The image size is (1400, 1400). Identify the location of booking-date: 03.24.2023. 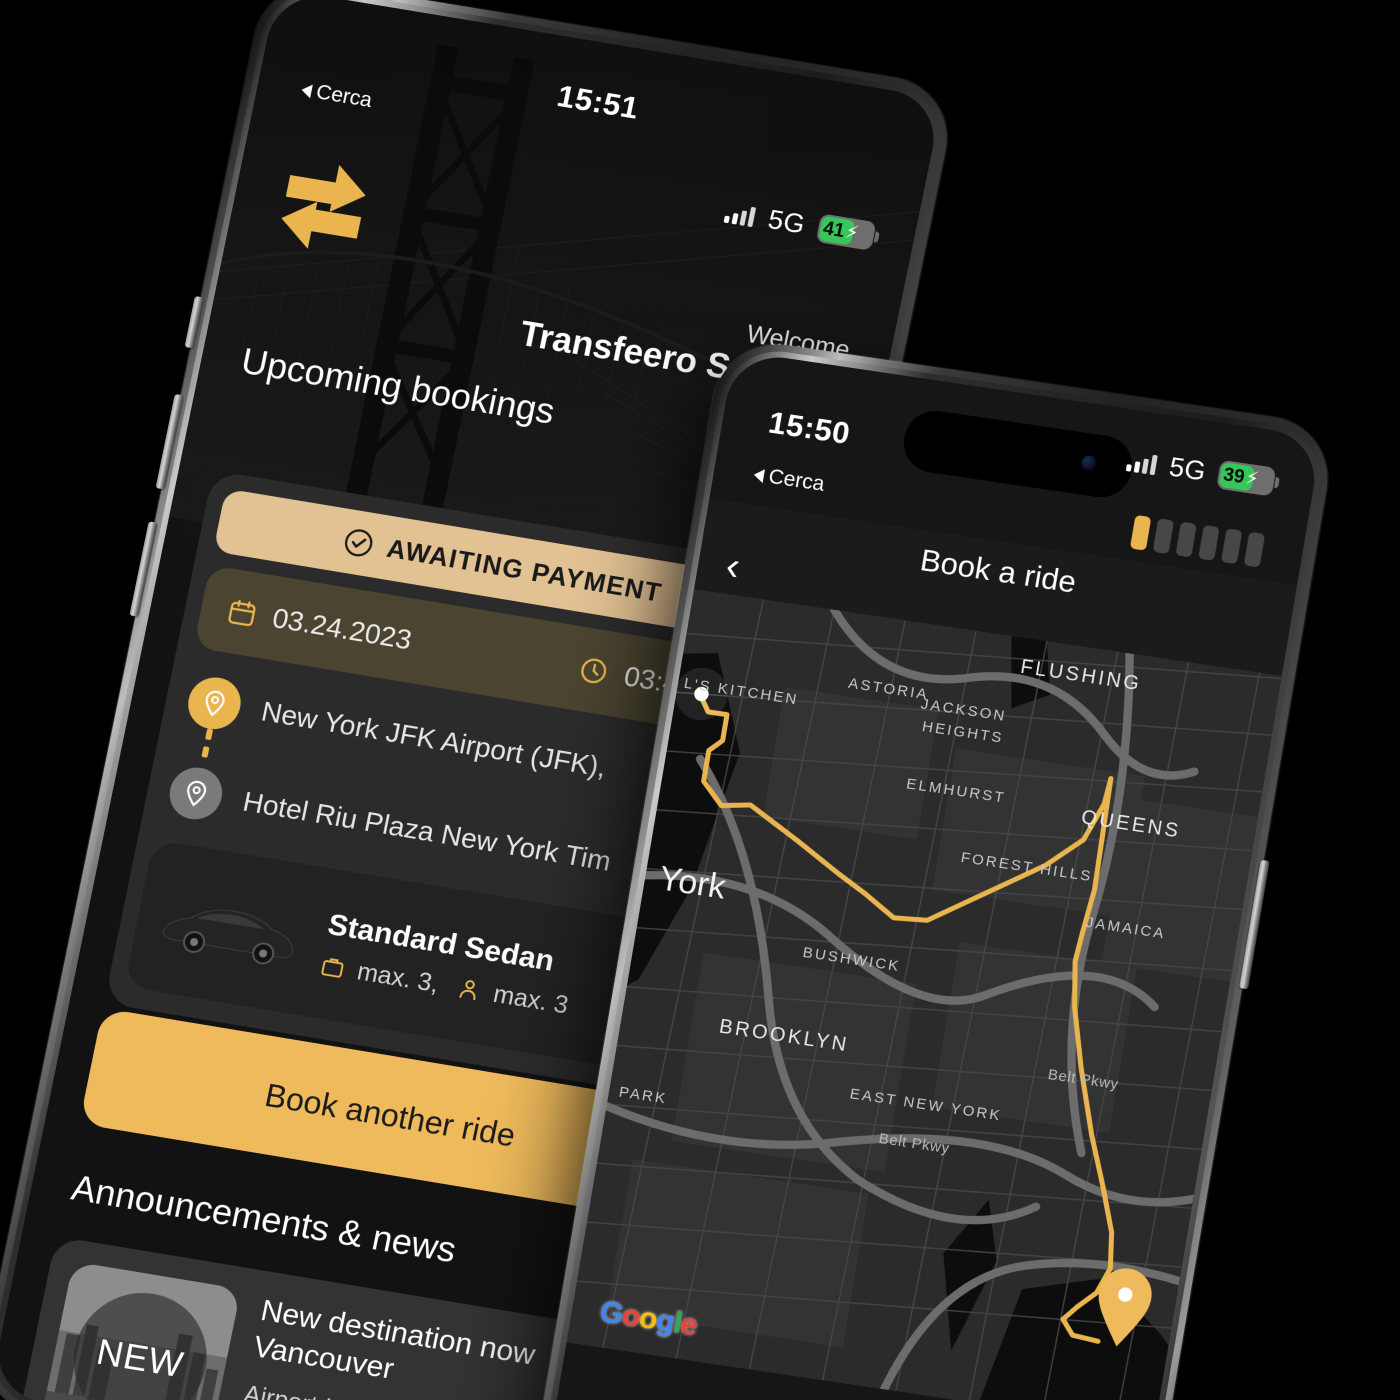
(342, 629).